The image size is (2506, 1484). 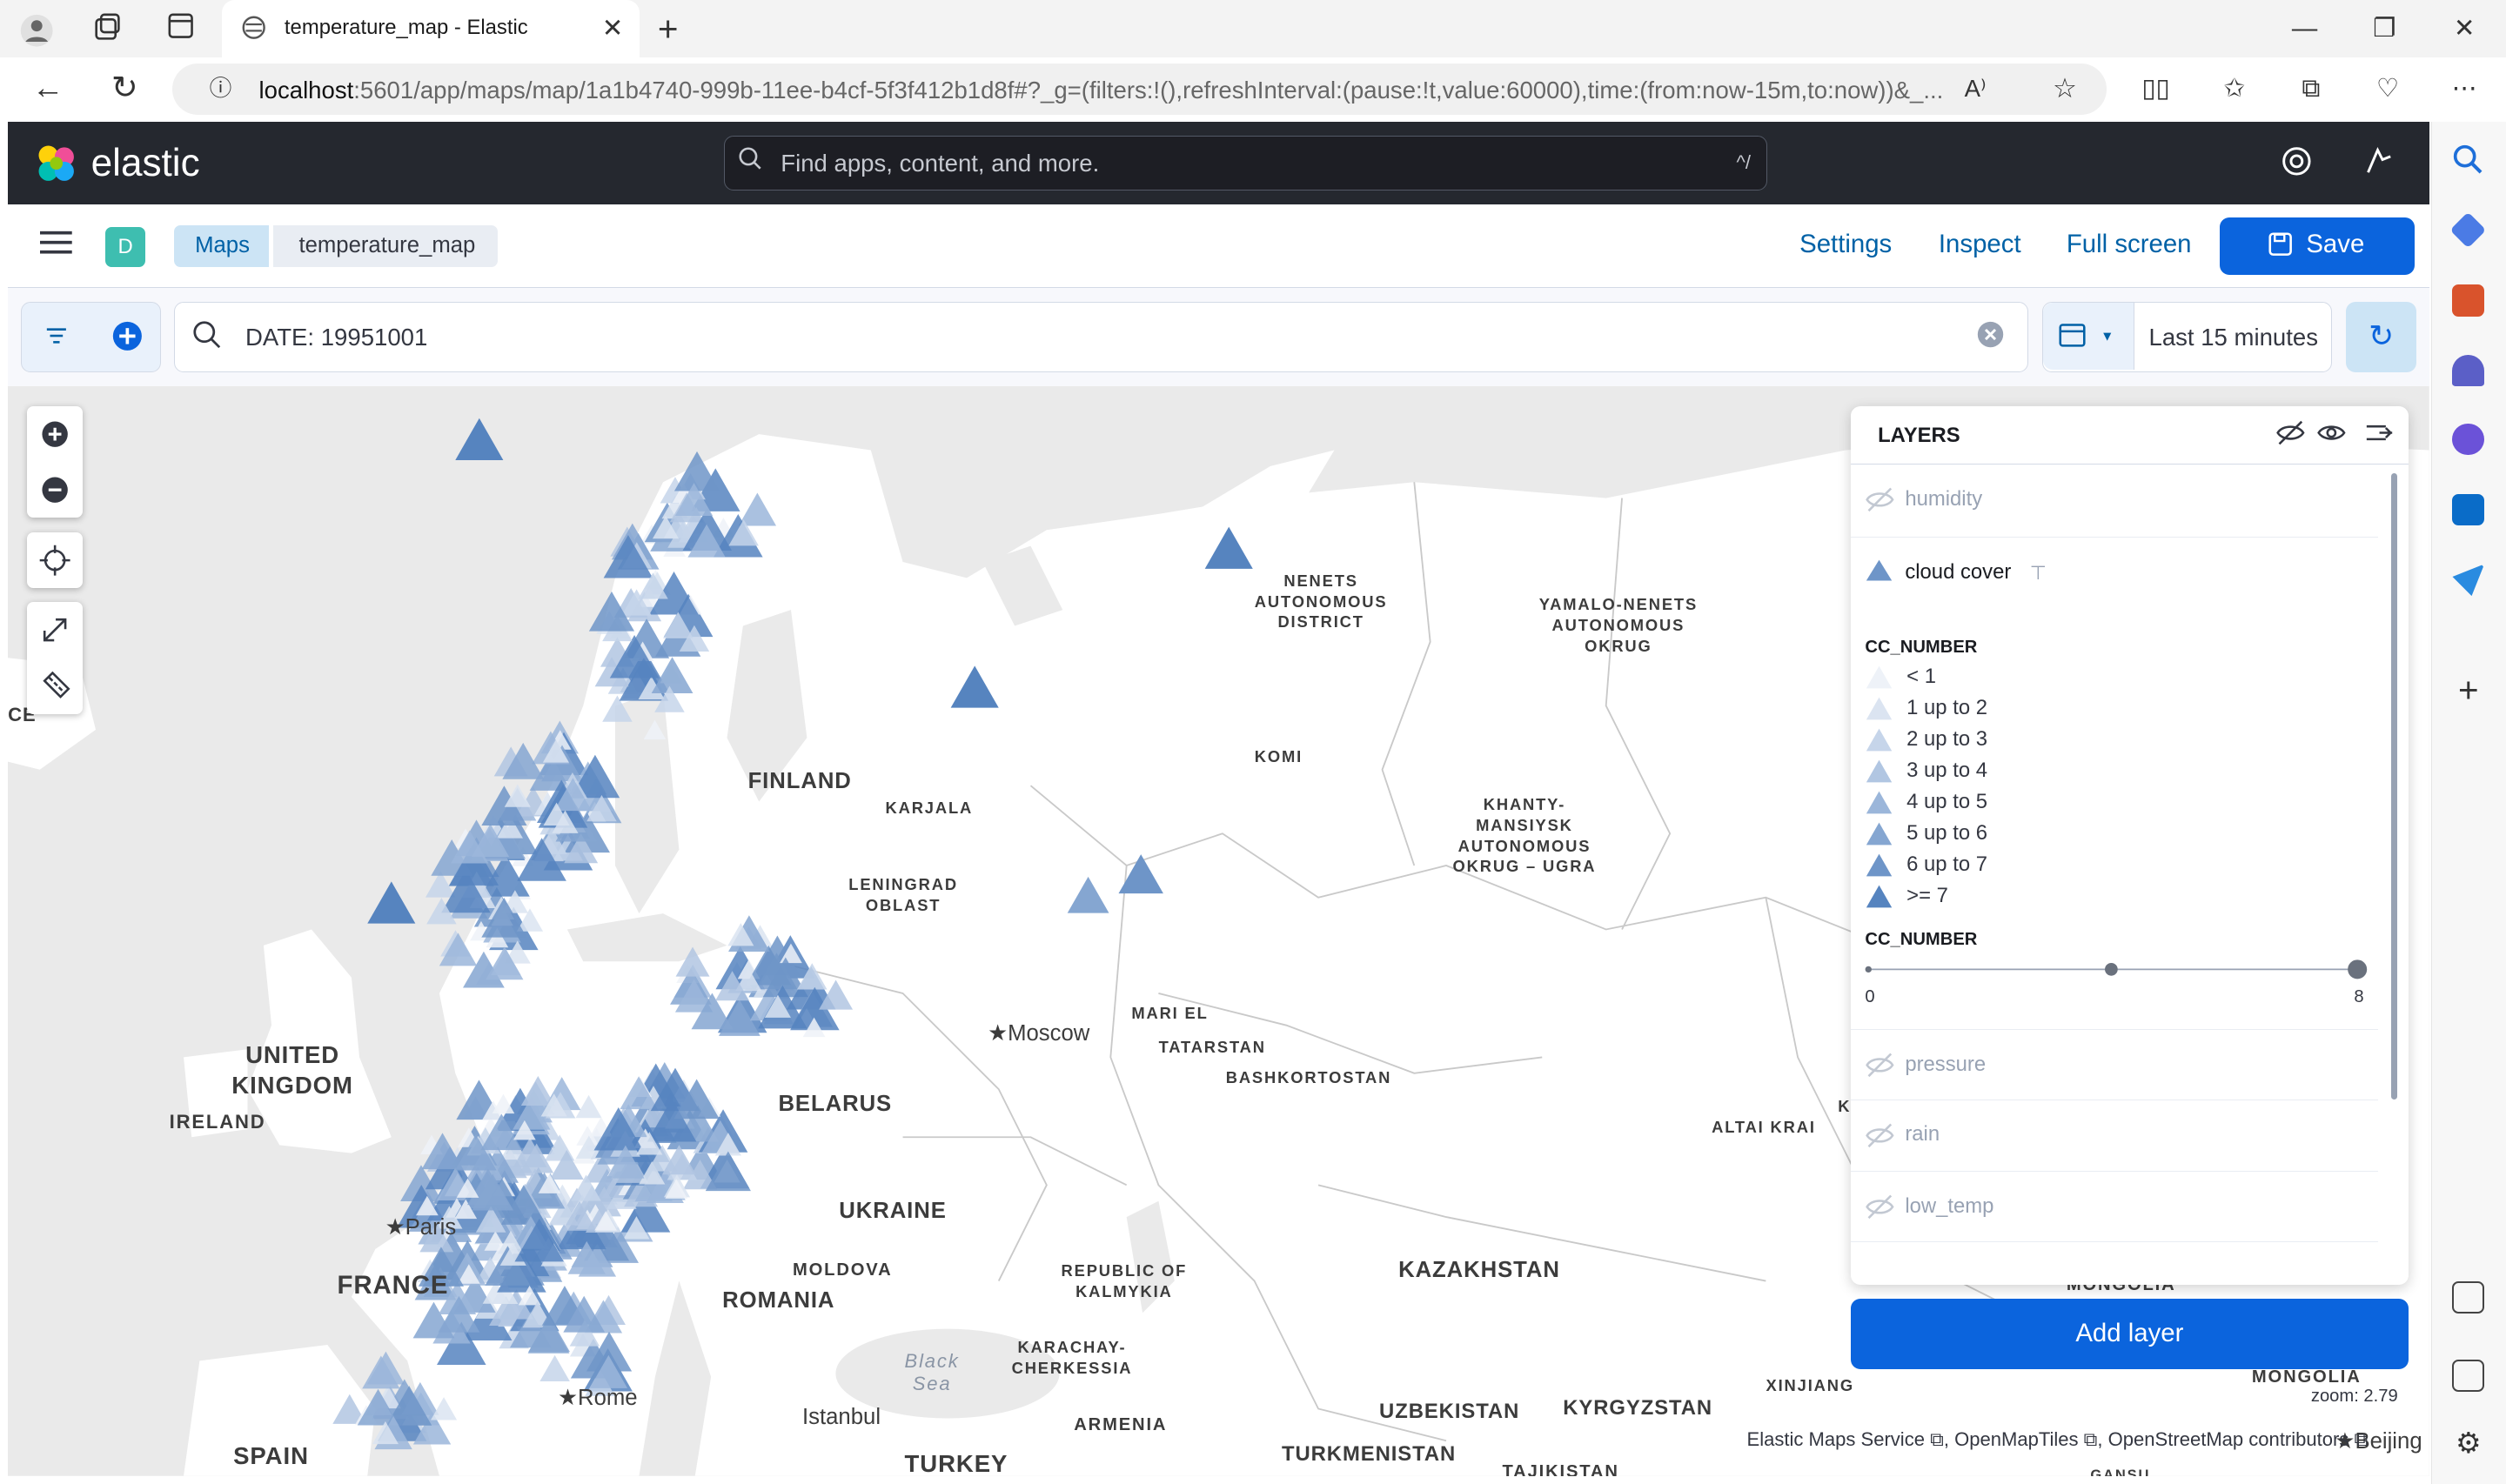 I want to click on triangle-swatch-icon, so click(x=1879, y=708).